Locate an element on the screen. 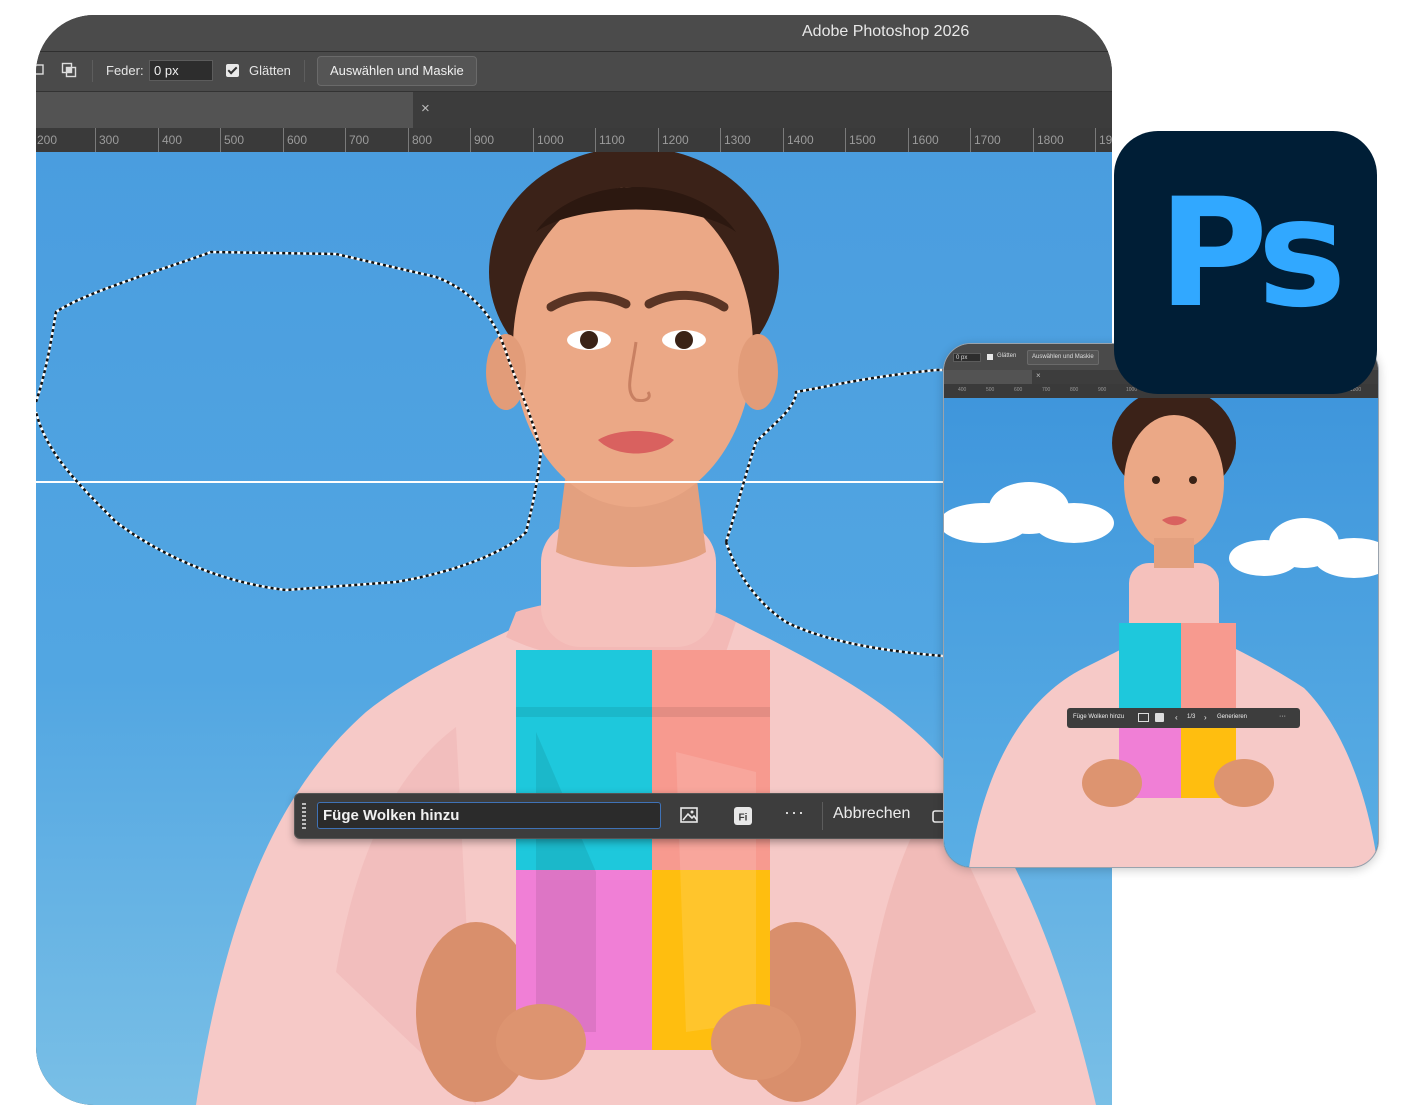  preview-ruler-label: 500 is located at coordinates (990, 390).